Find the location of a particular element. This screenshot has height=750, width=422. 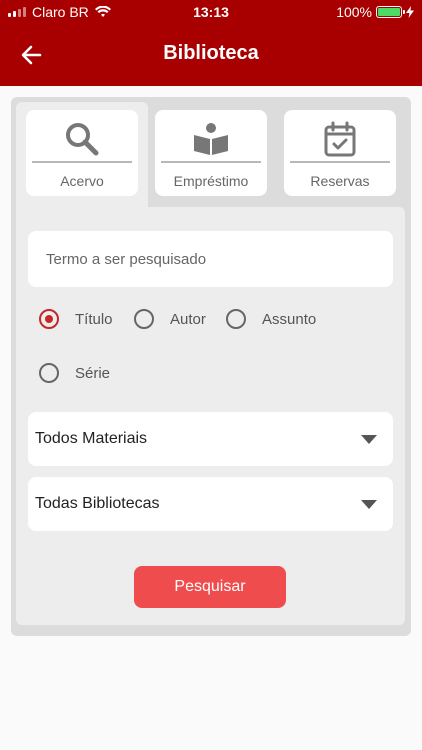

search-icon is located at coordinates (82, 139).